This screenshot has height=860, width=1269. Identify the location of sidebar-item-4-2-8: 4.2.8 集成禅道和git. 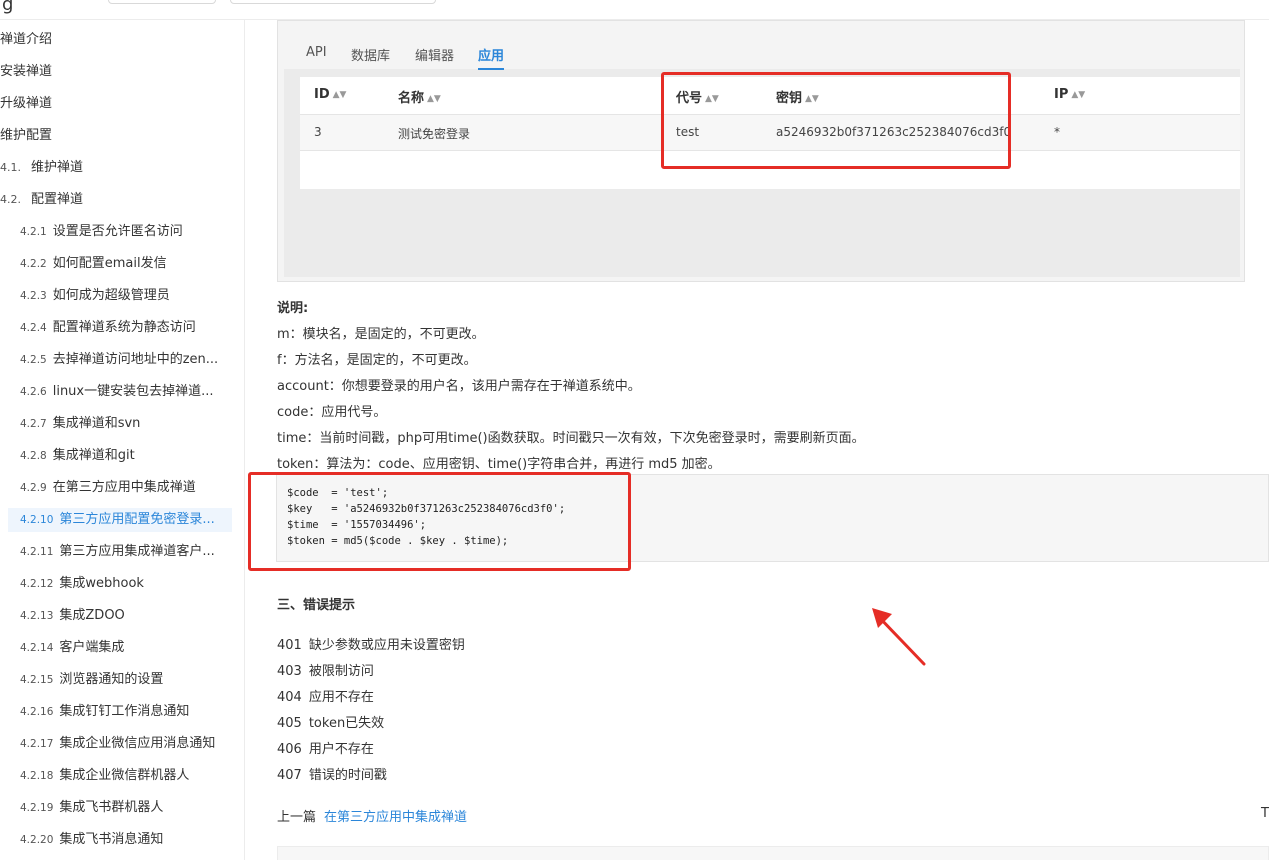
(120, 456).